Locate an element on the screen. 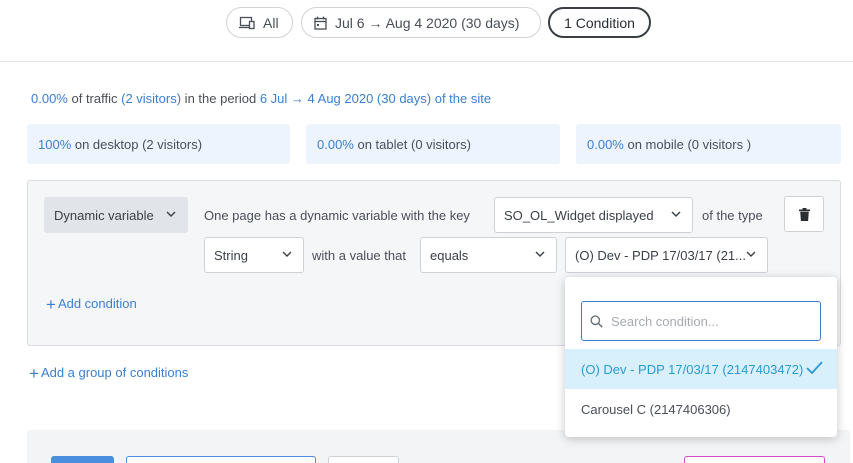 The width and height of the screenshot is (853, 463). search-box is located at coordinates (701, 321).